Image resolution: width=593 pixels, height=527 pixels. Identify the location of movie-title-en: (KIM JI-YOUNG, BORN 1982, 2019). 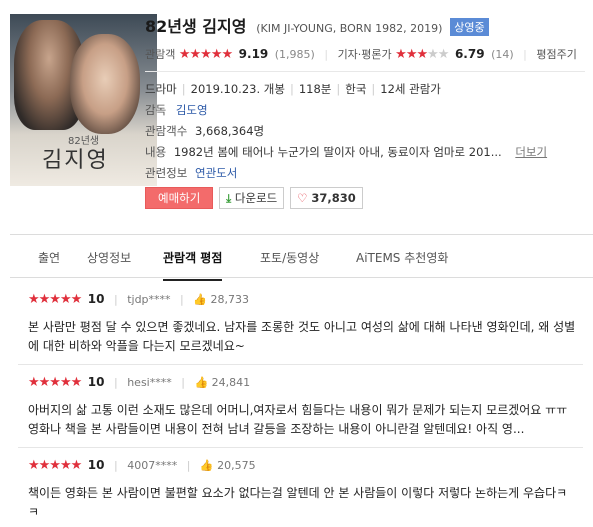
(349, 28).